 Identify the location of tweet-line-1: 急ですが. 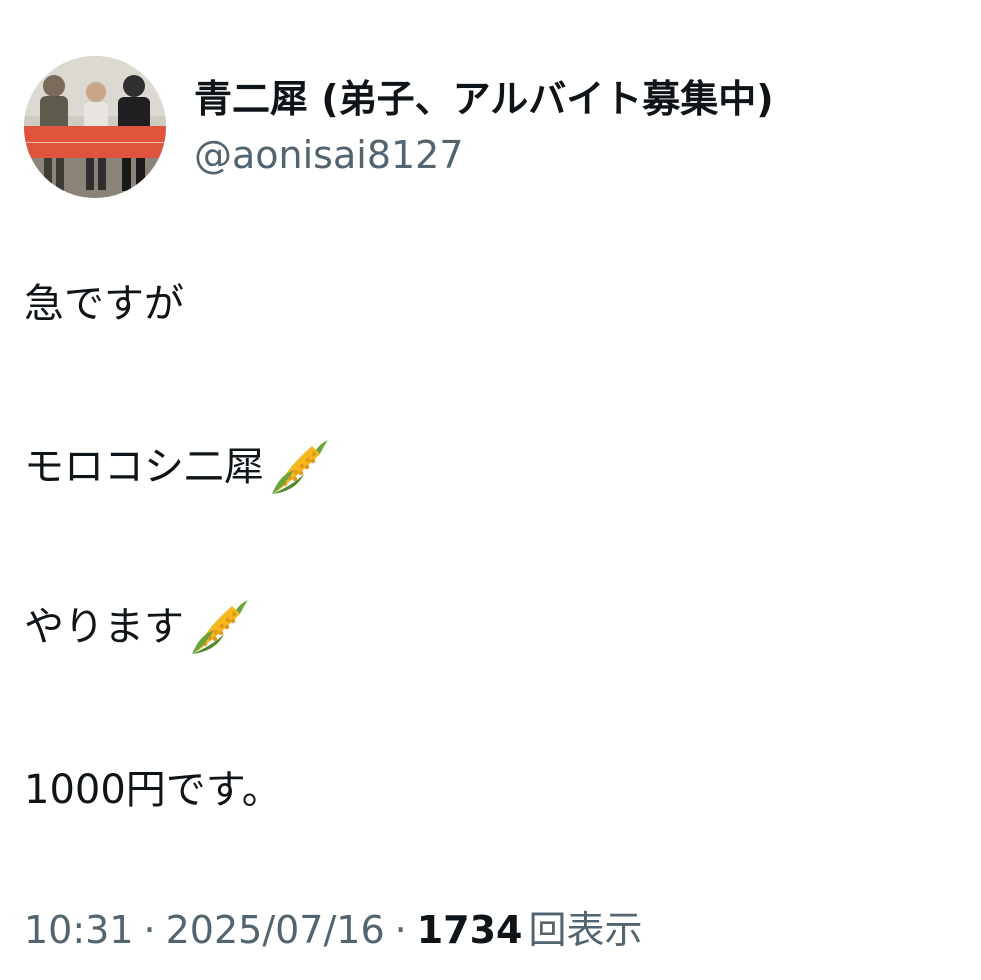
(104, 304).